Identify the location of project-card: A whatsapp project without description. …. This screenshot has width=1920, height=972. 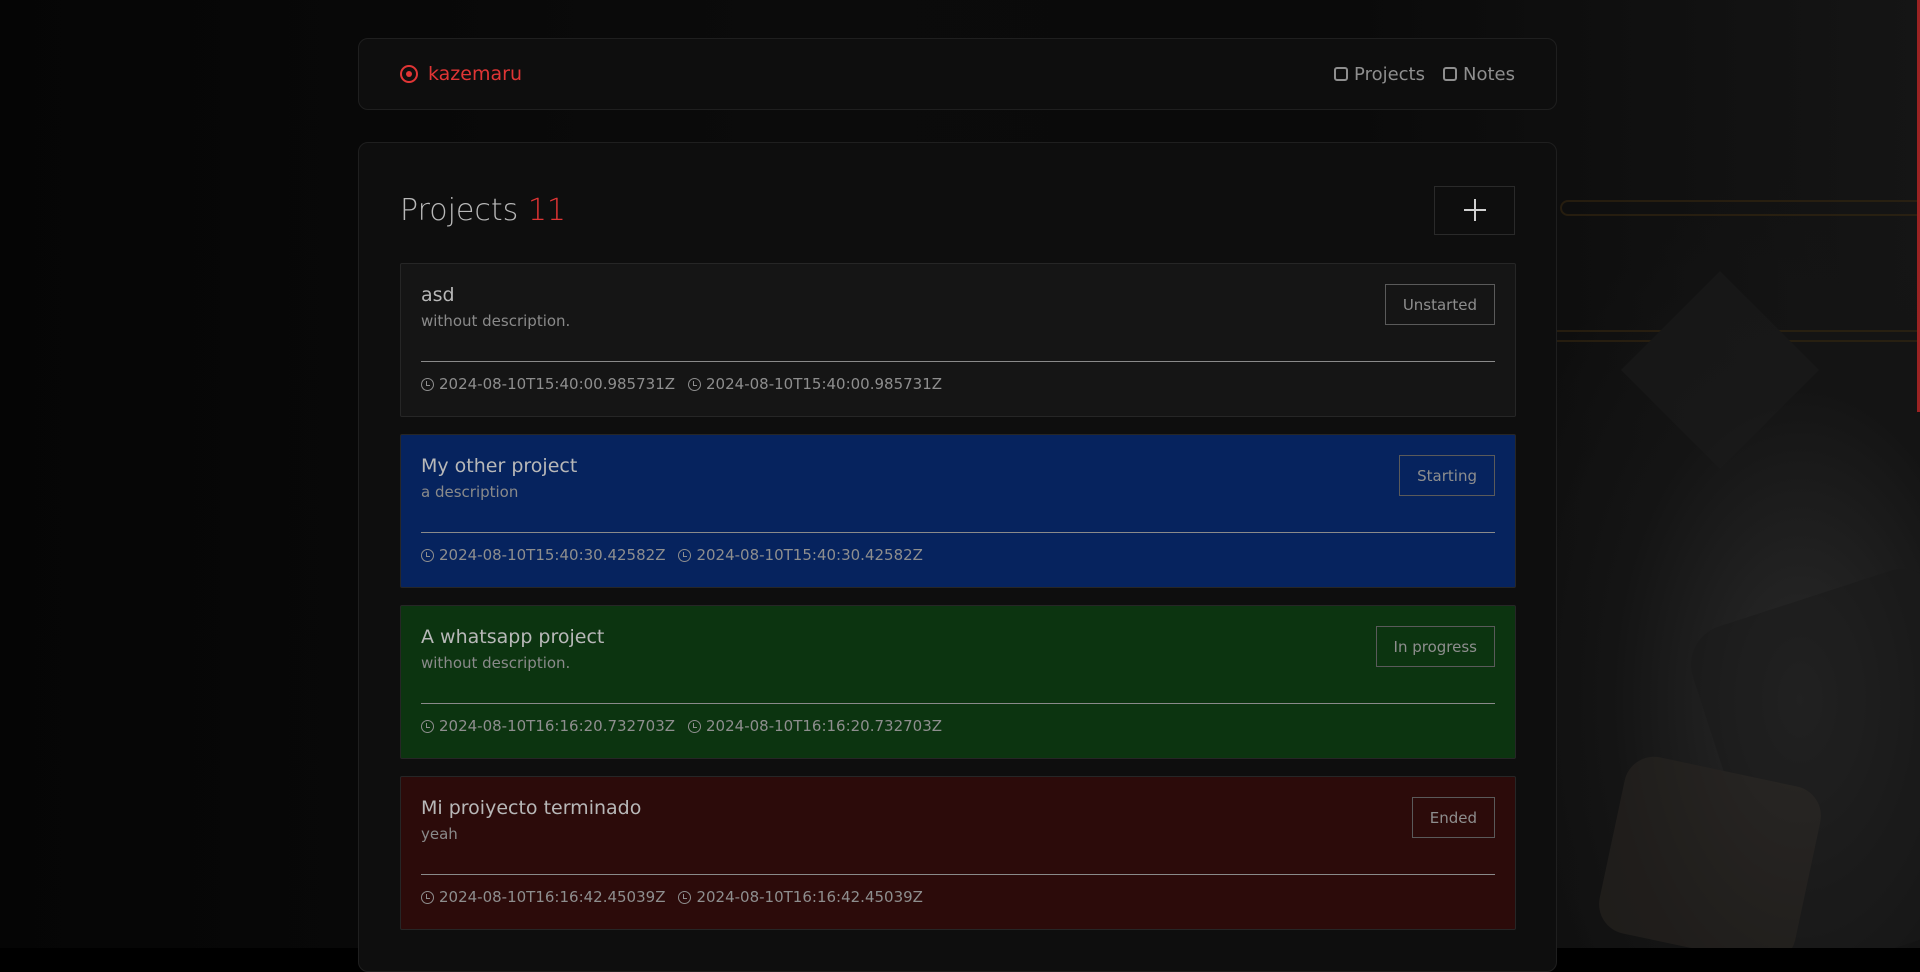
(958, 682).